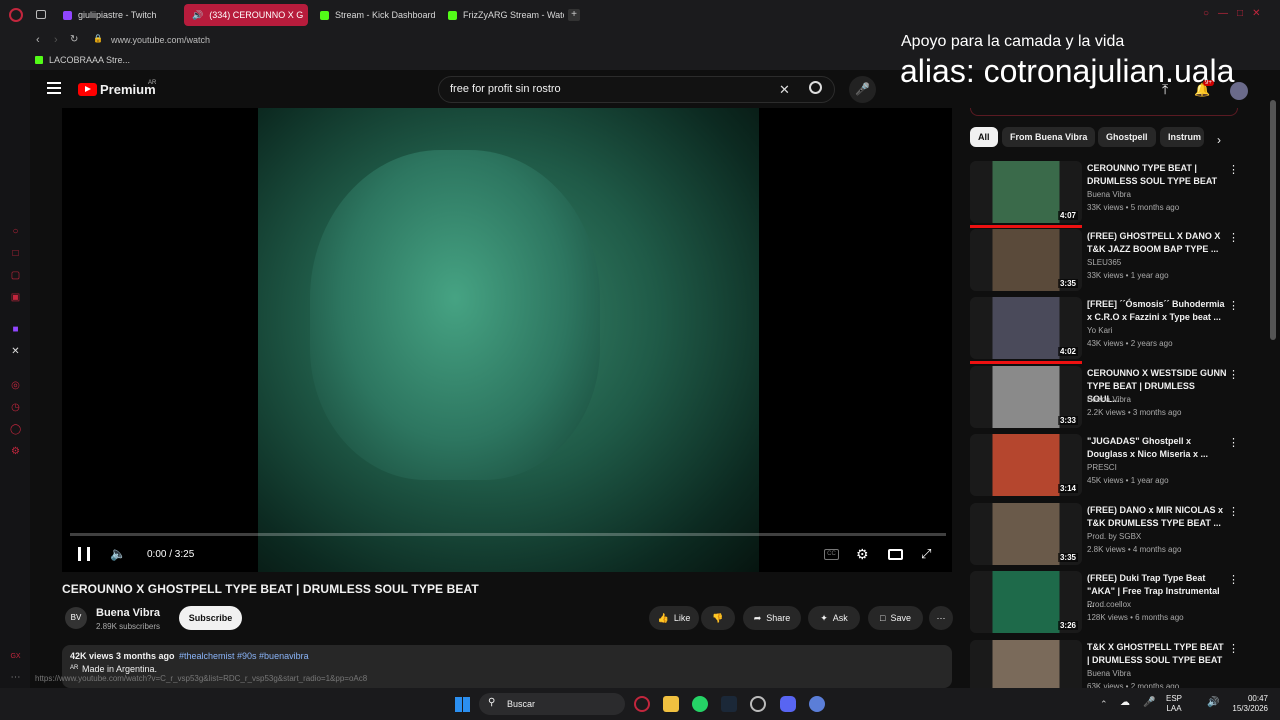 This screenshot has height=720, width=1280. What do you see at coordinates (788, 704) in the screenshot?
I see `discord-taskbar-icon` at bounding box center [788, 704].